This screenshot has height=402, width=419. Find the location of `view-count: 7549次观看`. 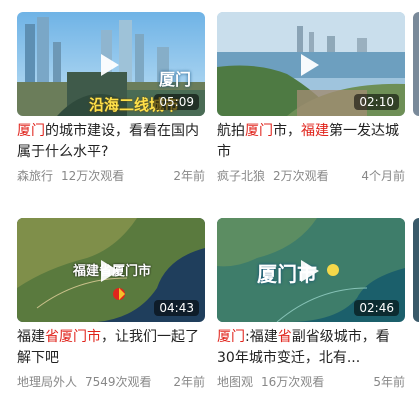

view-count: 7549次观看 is located at coordinates (118, 382).